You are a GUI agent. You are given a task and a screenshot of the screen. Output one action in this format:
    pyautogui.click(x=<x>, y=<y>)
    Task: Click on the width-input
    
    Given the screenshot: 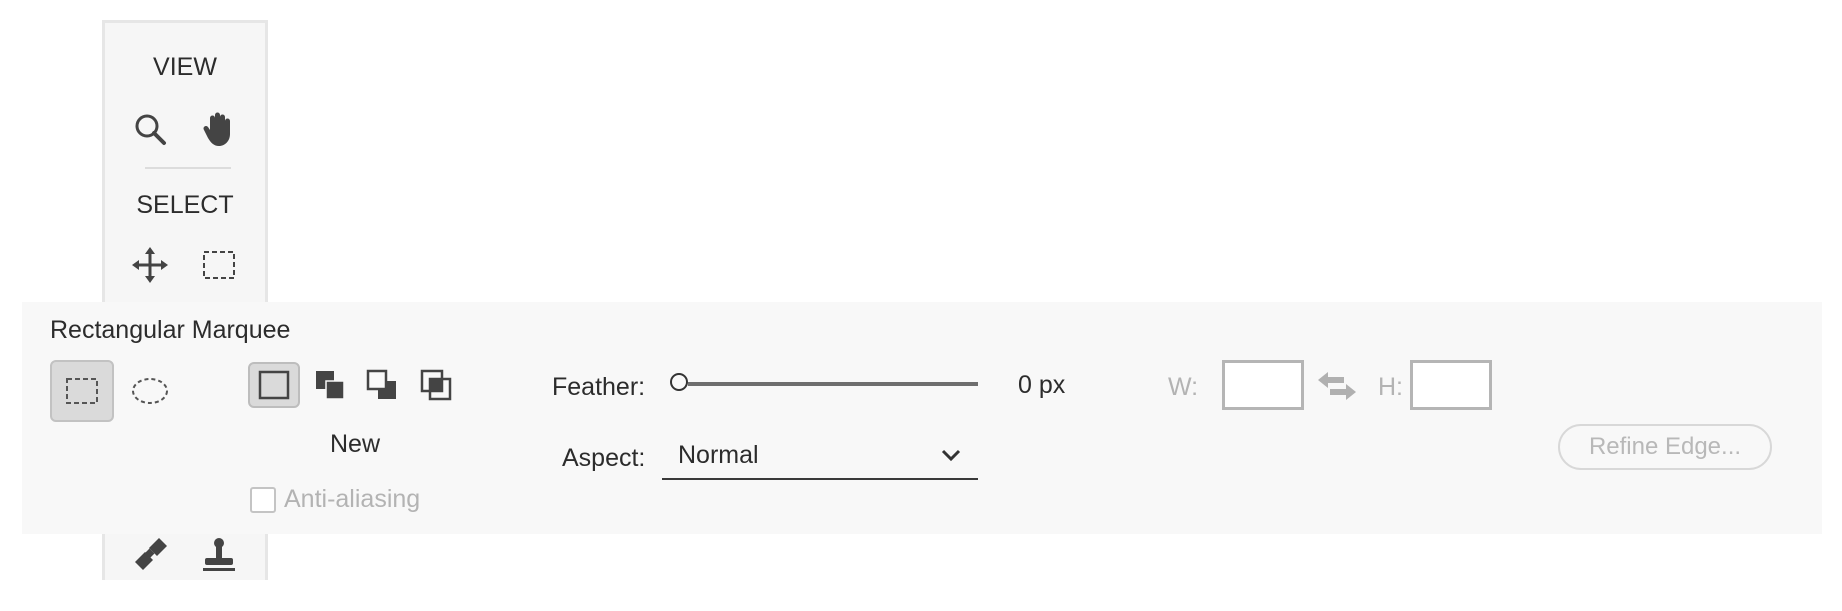 What is the action you would take?
    pyautogui.click(x=1263, y=385)
    